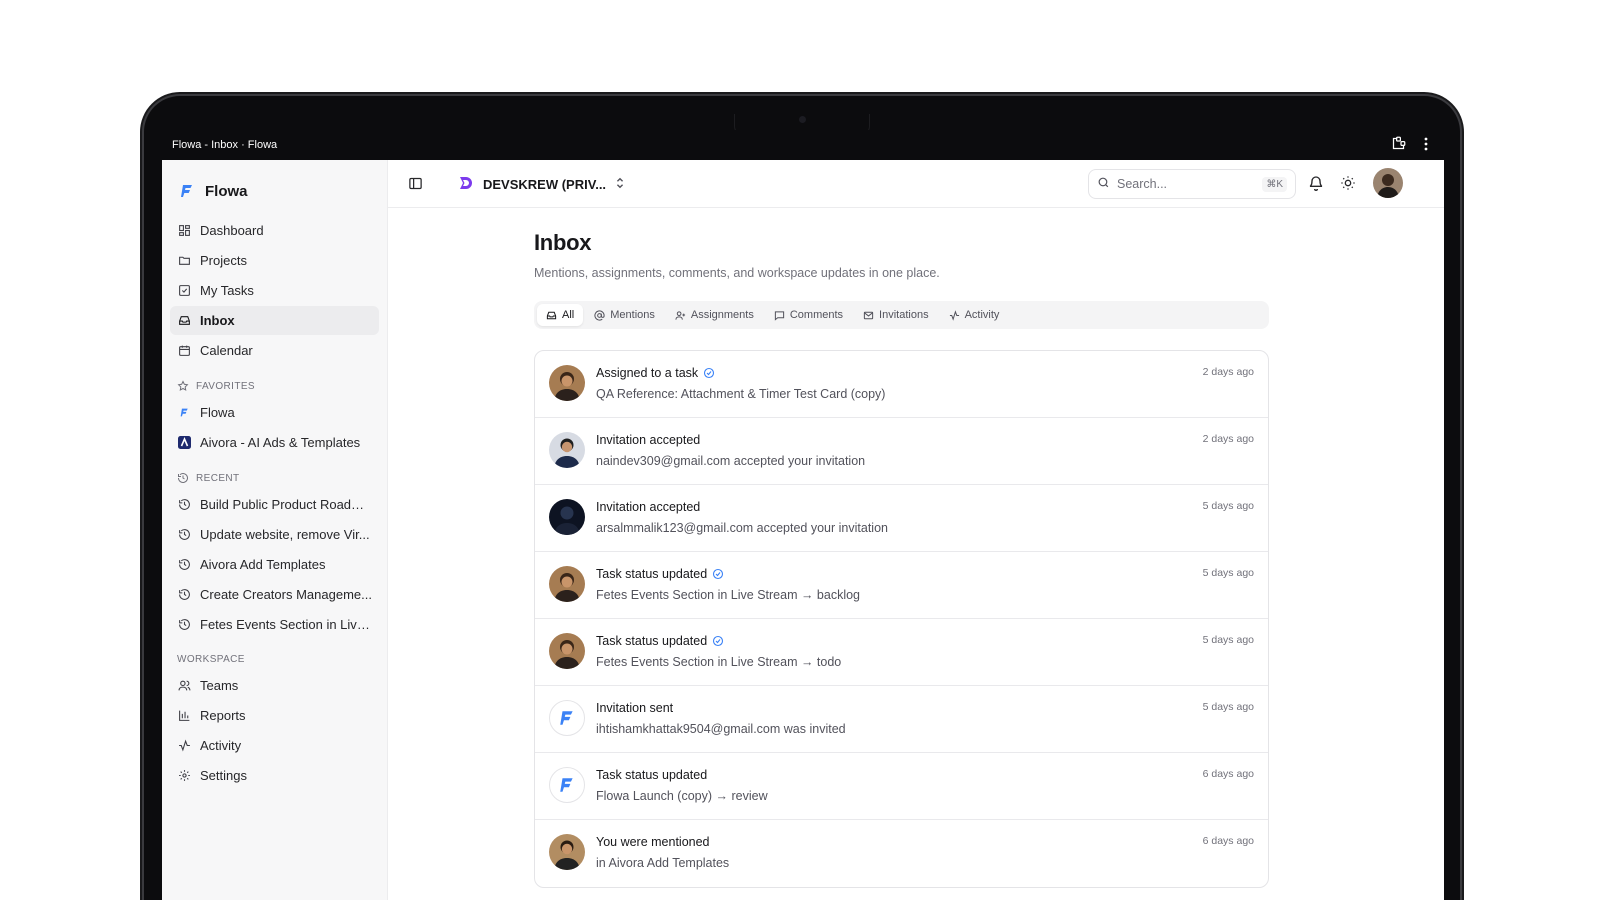  Describe the element at coordinates (982, 315) in the screenshot. I see `tab-label: Activity` at that location.